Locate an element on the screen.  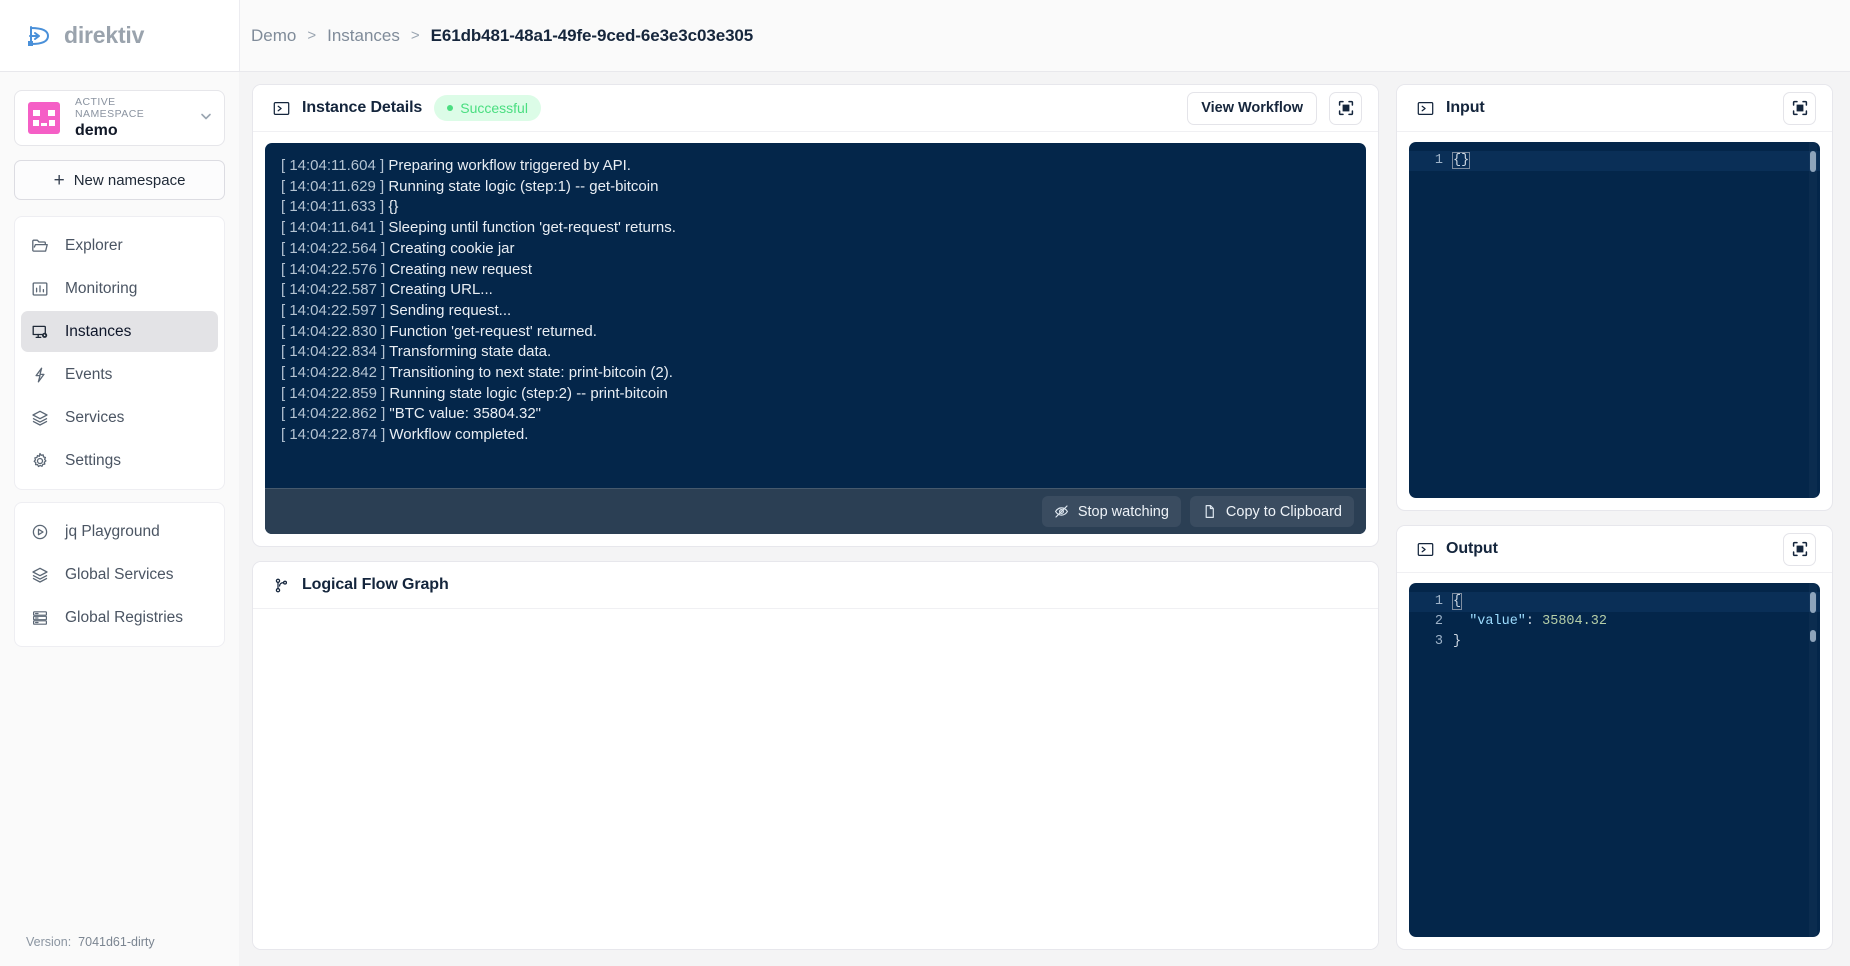
log-line: [ 14:04:22.564 ] Creating cookie jar is located at coordinates (815, 249).